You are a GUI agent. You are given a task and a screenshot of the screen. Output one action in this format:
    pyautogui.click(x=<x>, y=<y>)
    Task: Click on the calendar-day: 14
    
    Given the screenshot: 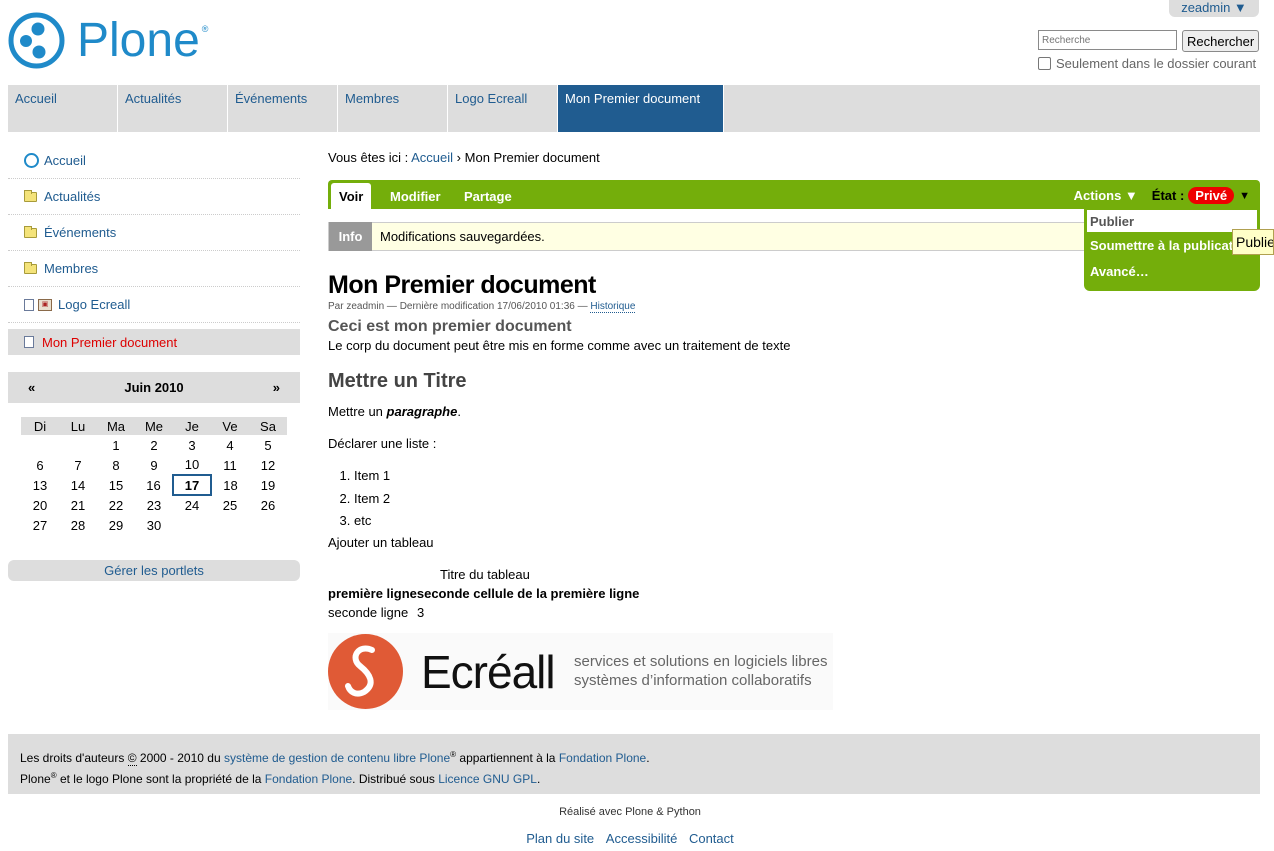 What is the action you would take?
    pyautogui.click(x=78, y=485)
    